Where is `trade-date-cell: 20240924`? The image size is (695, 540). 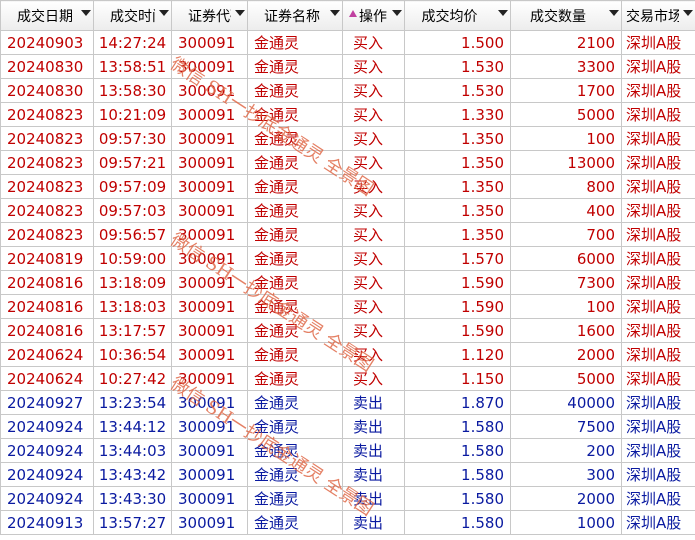
trade-date-cell: 20240924 is located at coordinates (47, 474).